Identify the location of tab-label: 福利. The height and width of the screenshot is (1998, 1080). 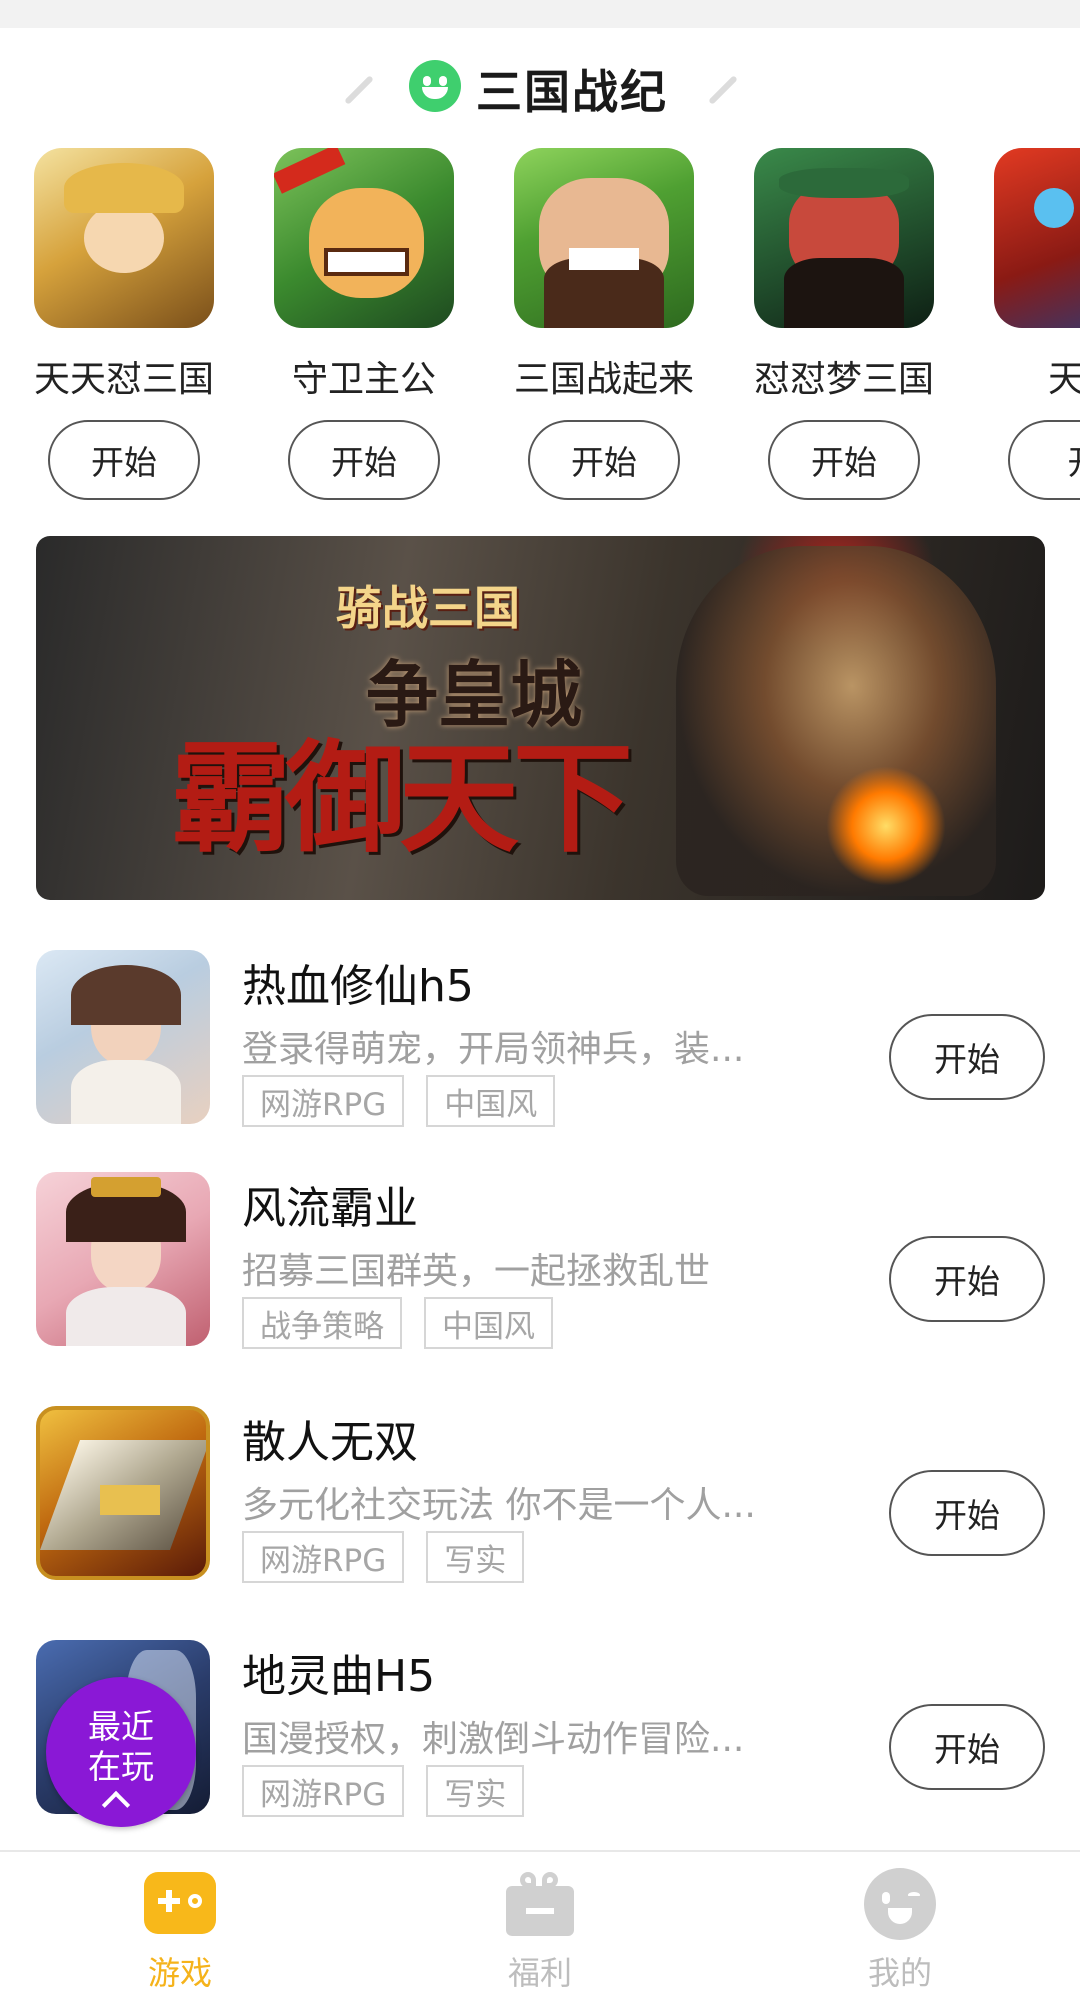
(539, 1973).